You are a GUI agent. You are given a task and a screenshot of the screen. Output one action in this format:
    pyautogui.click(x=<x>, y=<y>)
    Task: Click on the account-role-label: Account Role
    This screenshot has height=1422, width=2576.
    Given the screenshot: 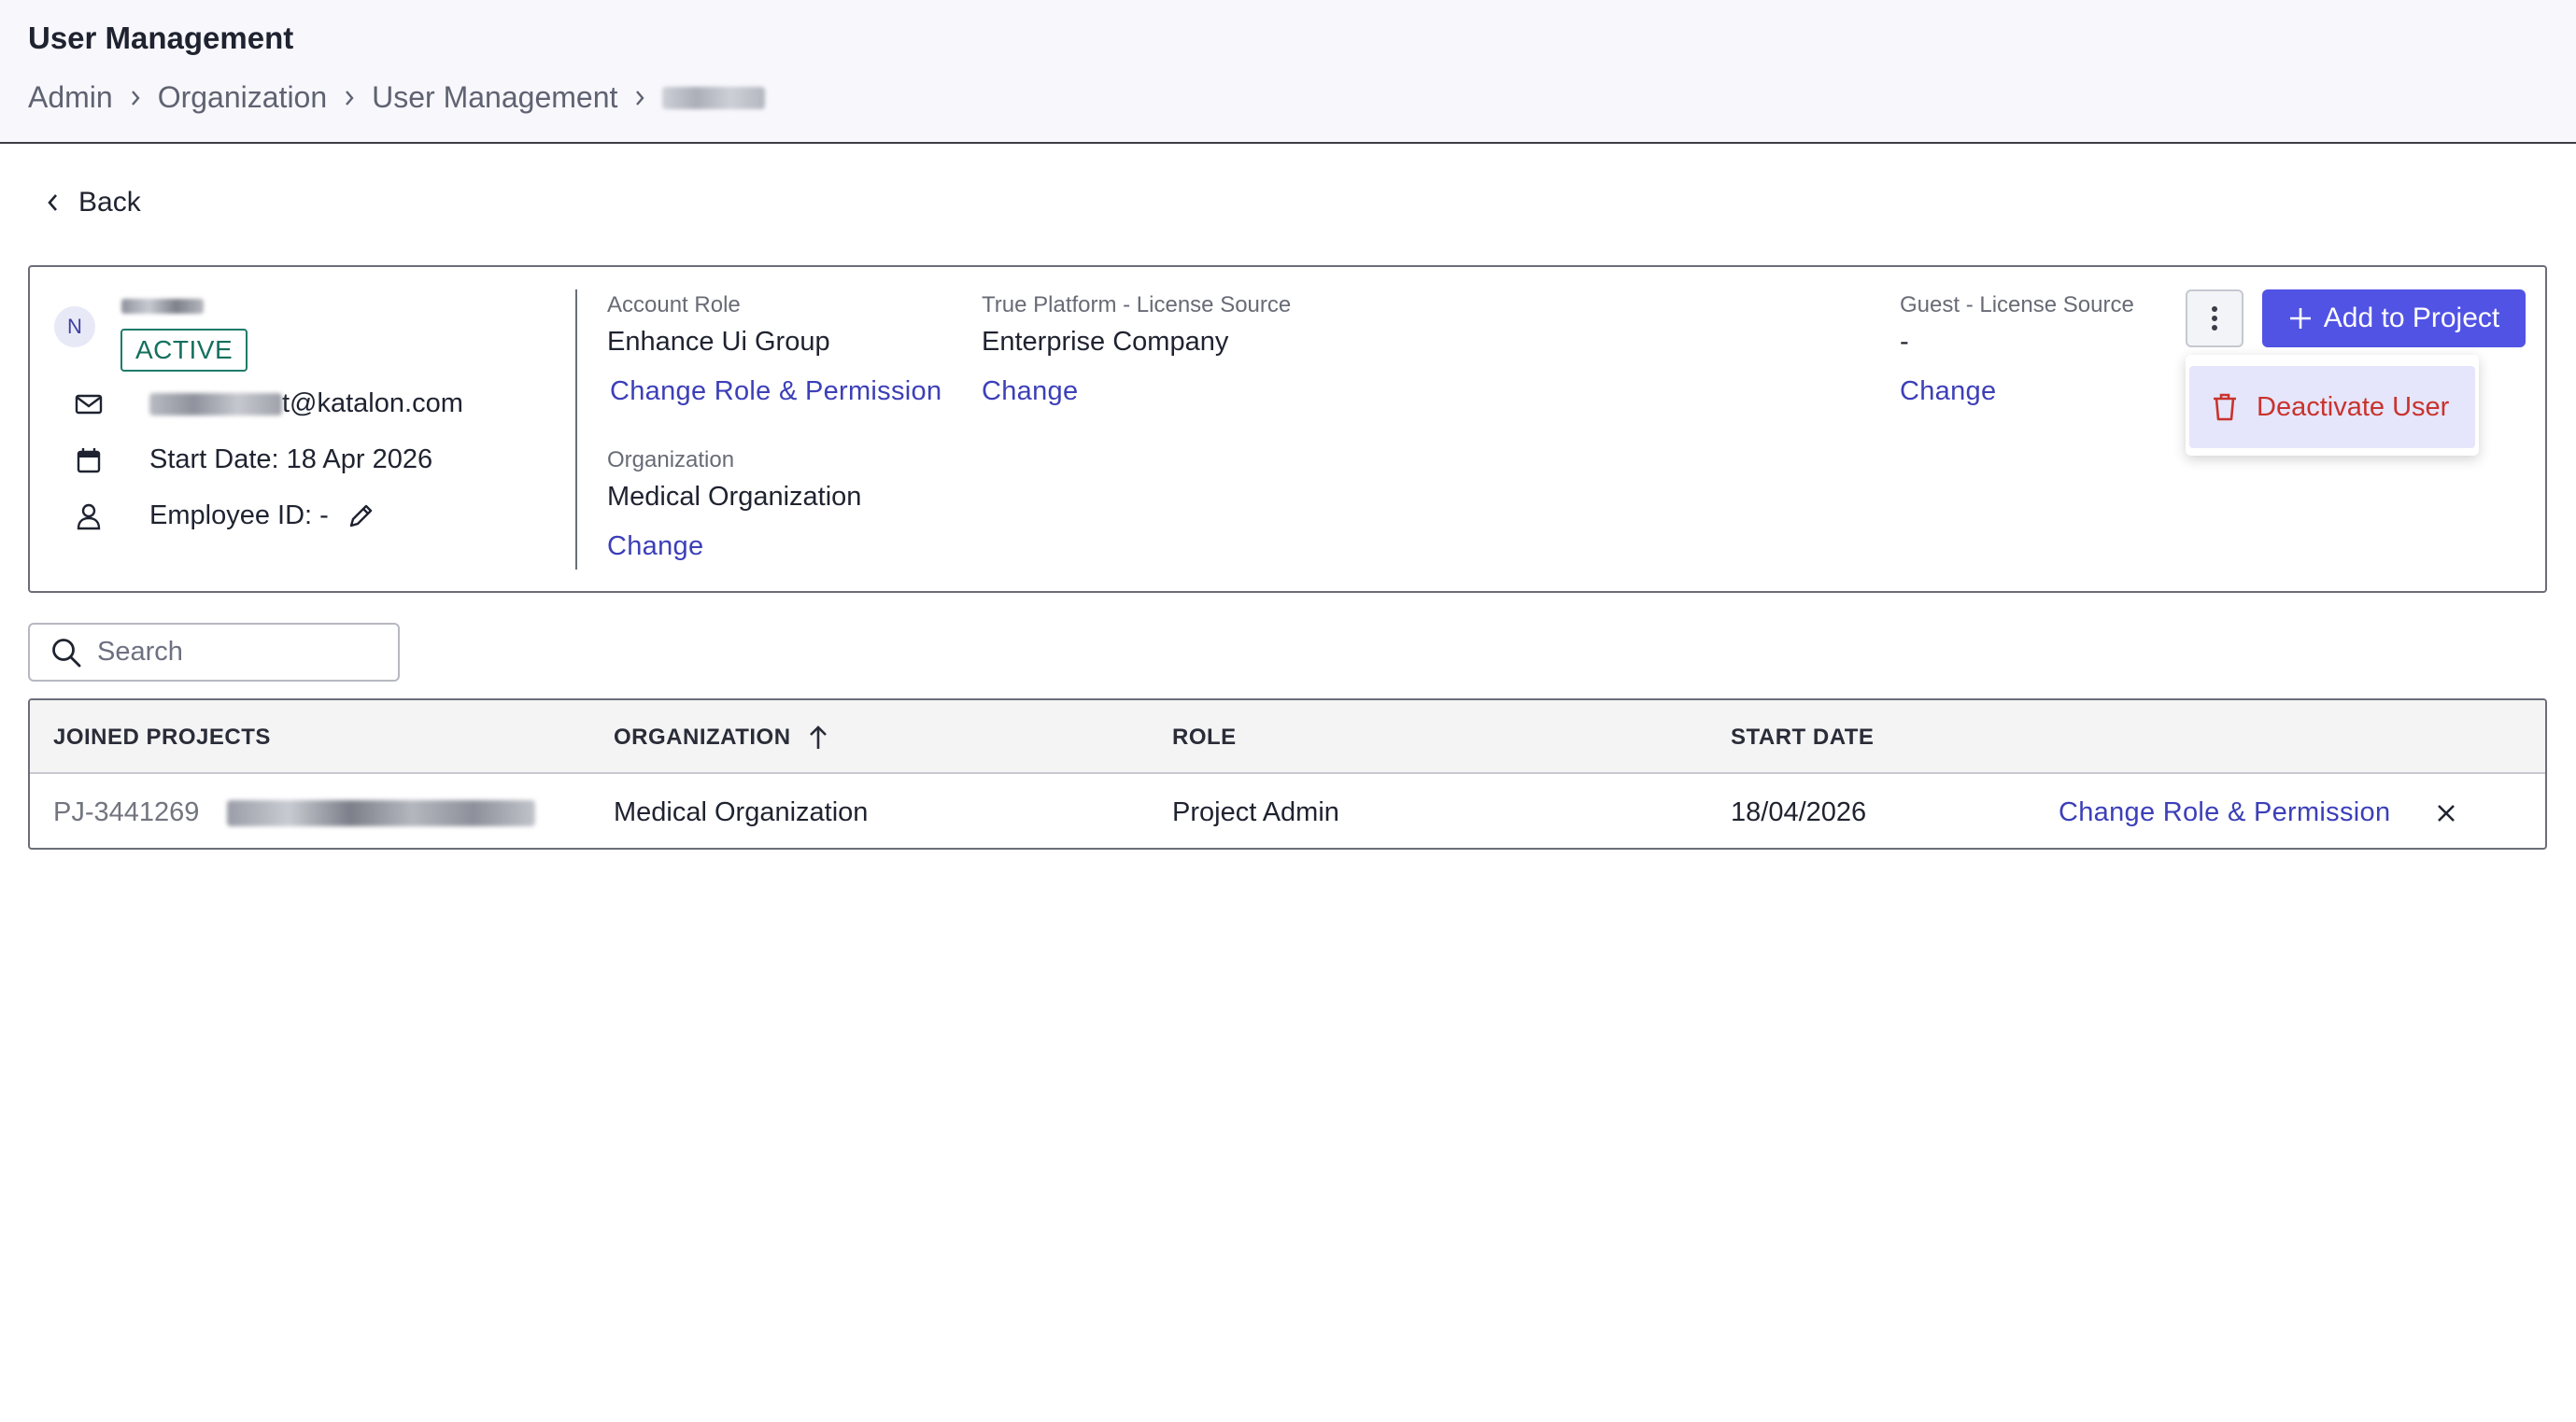 What is the action you would take?
    pyautogui.click(x=674, y=304)
    